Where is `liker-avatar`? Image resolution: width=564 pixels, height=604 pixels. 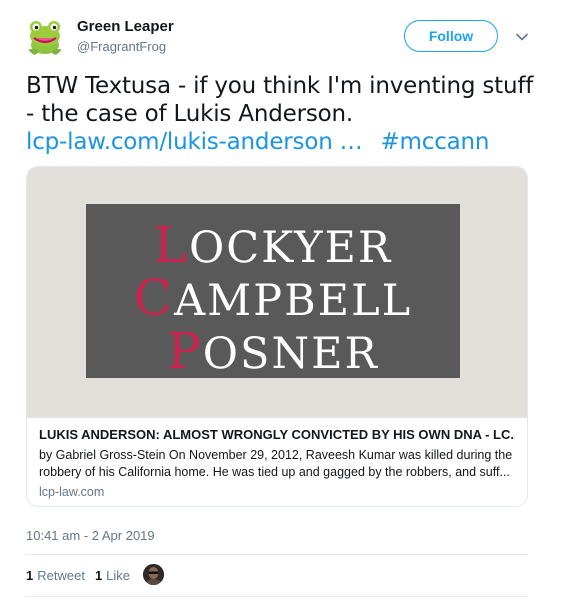
liker-avatar is located at coordinates (153, 574).